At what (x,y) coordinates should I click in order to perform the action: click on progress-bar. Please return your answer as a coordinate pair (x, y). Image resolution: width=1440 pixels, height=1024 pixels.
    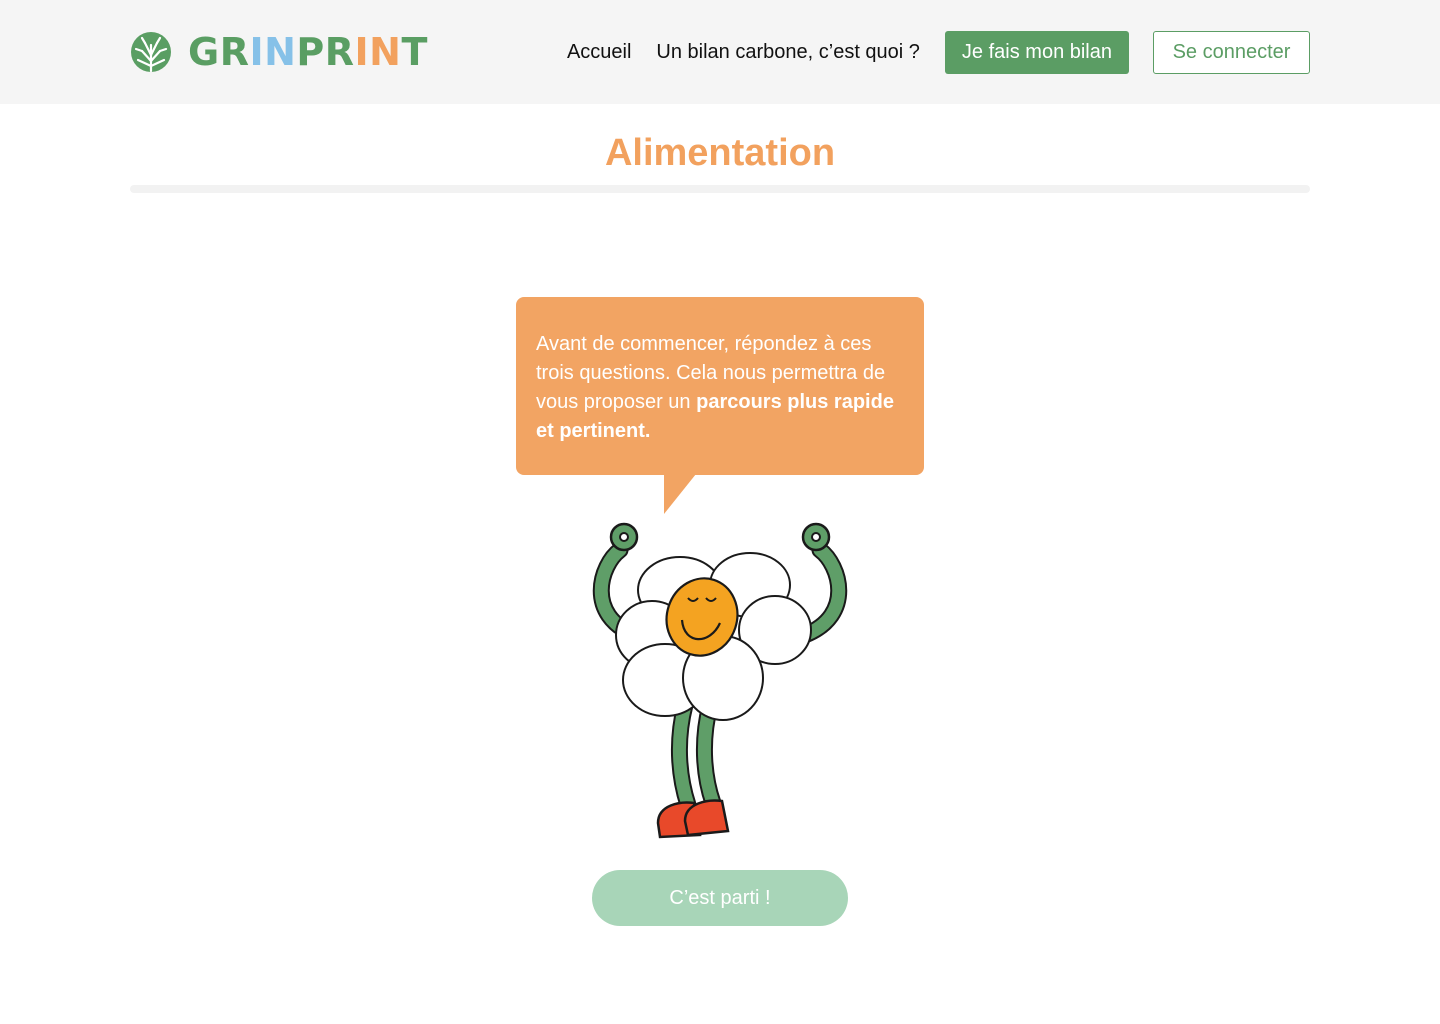
    Looking at the image, I should click on (720, 189).